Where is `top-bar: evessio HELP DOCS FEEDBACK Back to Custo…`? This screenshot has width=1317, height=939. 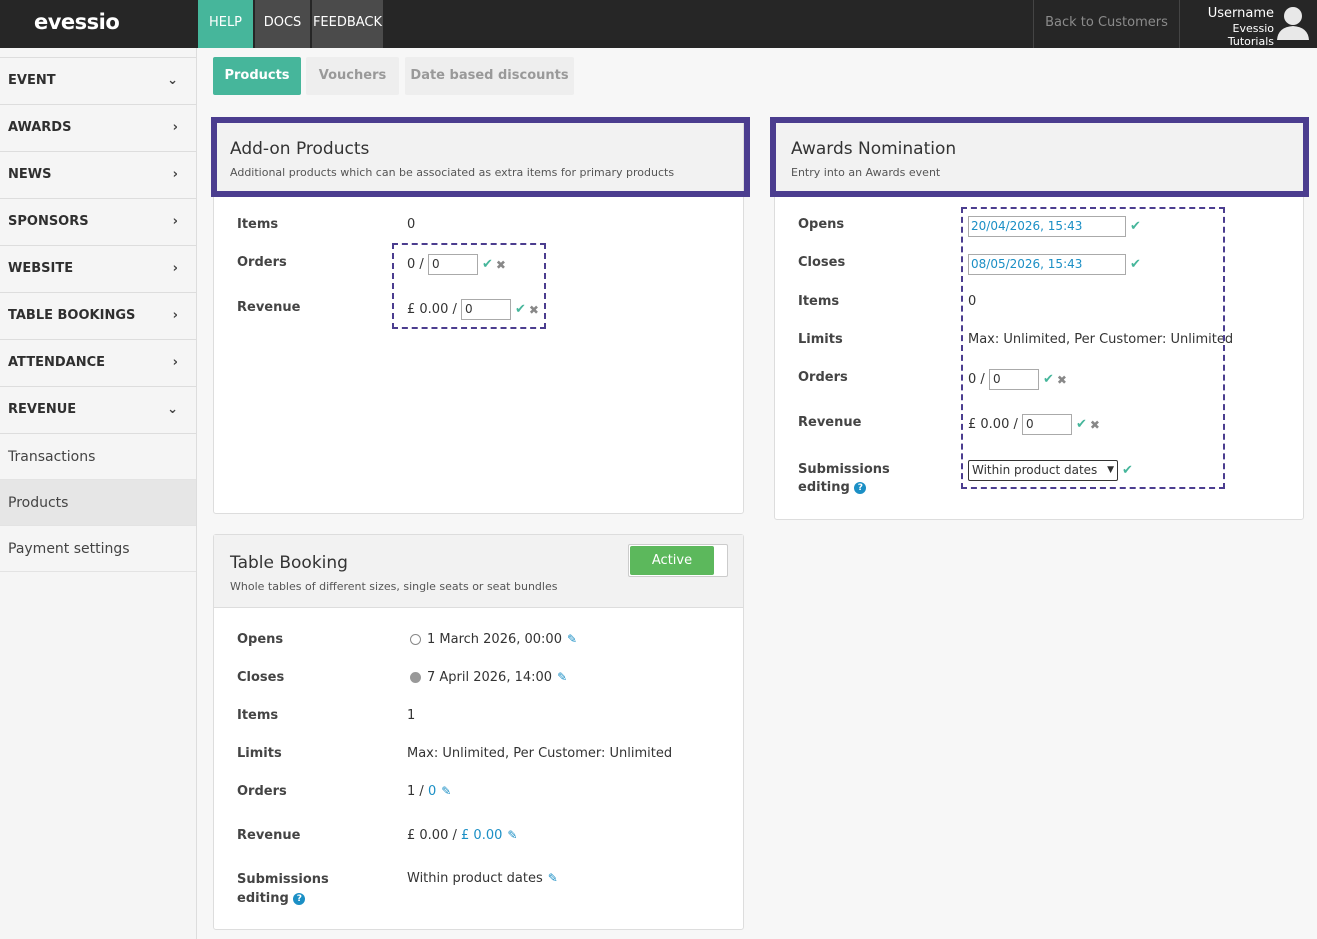
top-bar: evessio HELP DOCS FEEDBACK Back to Custo… is located at coordinates (658, 24).